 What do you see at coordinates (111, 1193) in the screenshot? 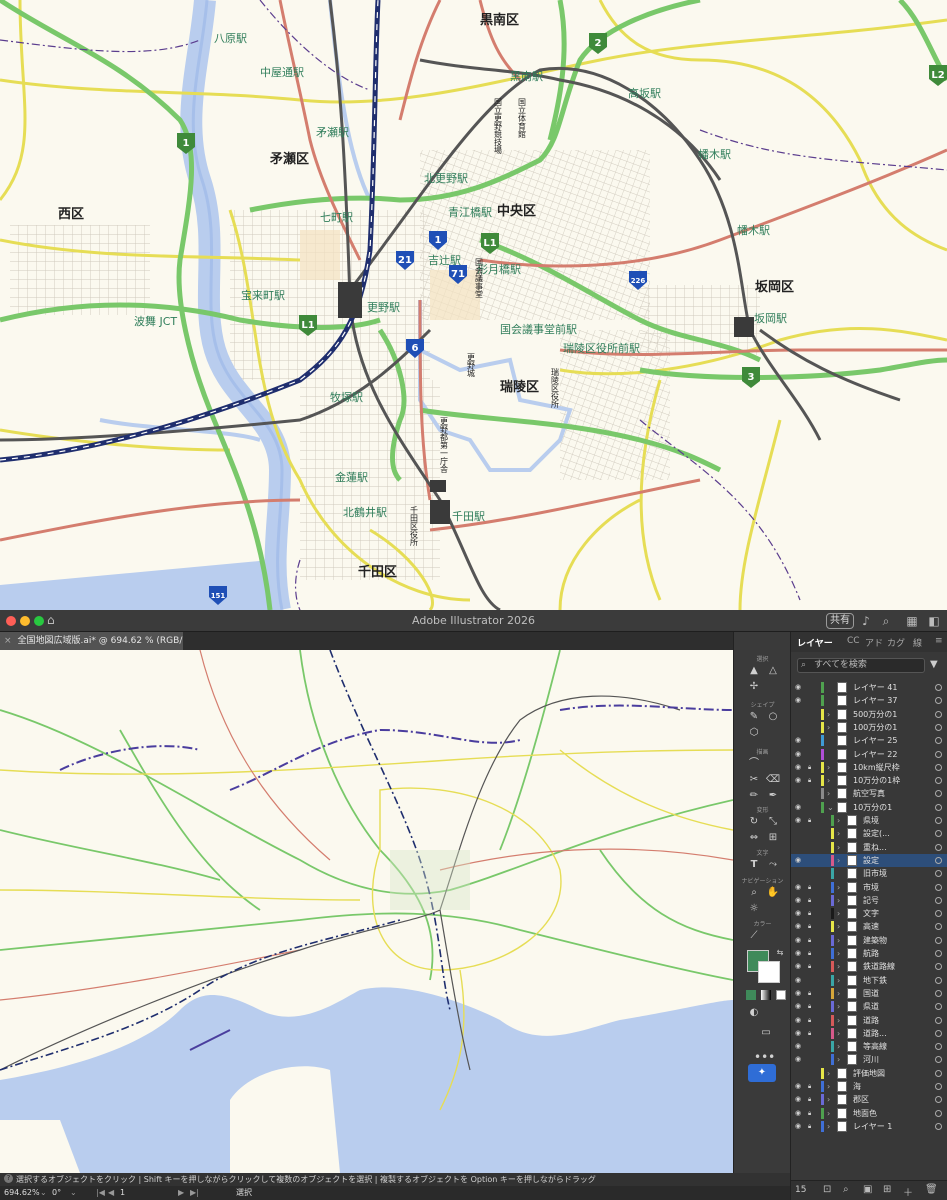
I see `prev-artboard-icon: ◀` at bounding box center [111, 1193].